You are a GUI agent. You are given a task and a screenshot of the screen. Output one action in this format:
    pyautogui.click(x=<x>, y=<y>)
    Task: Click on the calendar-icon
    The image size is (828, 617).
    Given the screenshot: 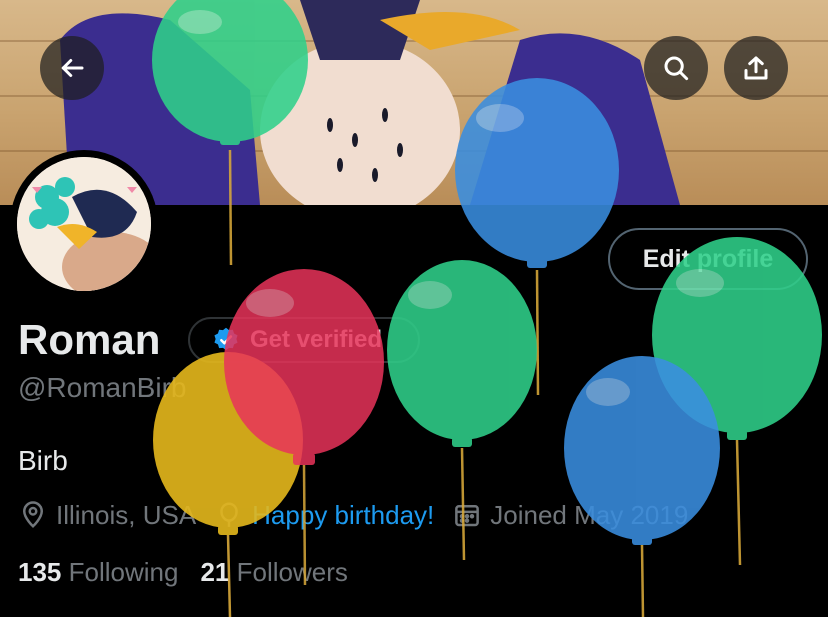 What is the action you would take?
    pyautogui.click(x=467, y=516)
    